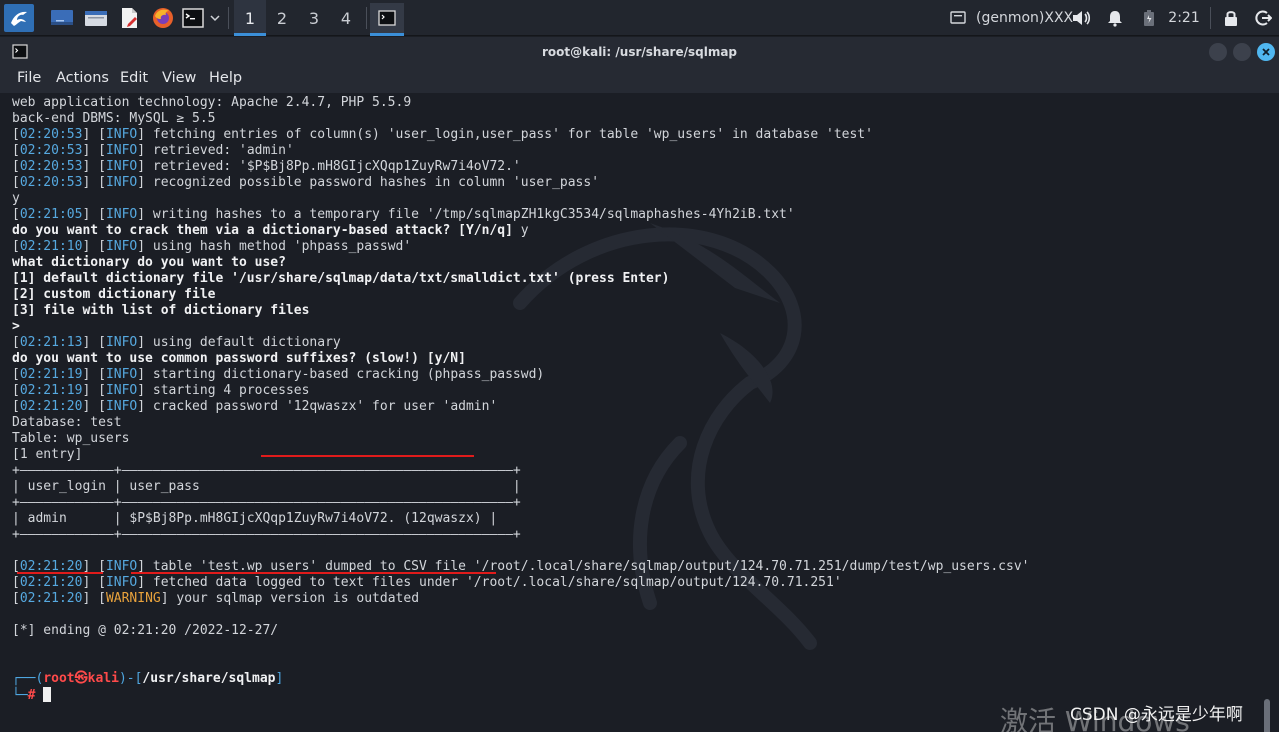  Describe the element at coordinates (82, 78) in the screenshot. I see `menu-actions: Actions` at that location.